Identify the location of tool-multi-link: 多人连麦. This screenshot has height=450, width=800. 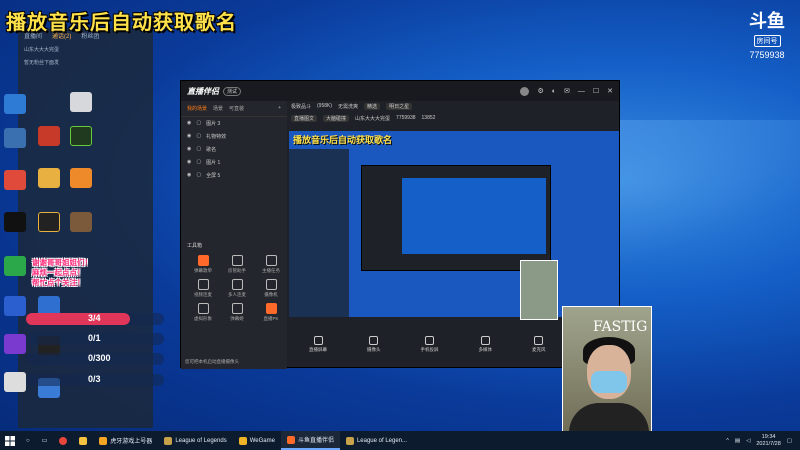
(237, 288).